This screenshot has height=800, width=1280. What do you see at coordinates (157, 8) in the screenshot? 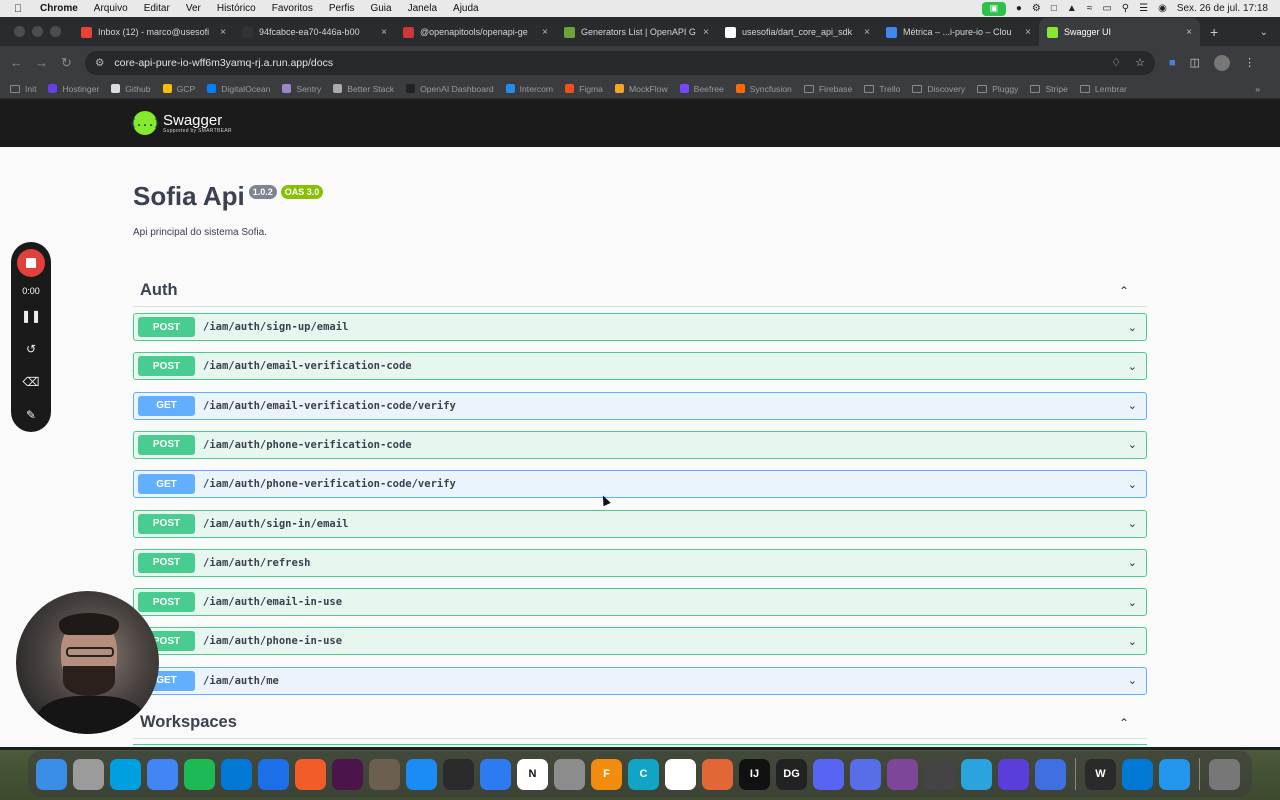
I see `menu-editar: Editar` at bounding box center [157, 8].